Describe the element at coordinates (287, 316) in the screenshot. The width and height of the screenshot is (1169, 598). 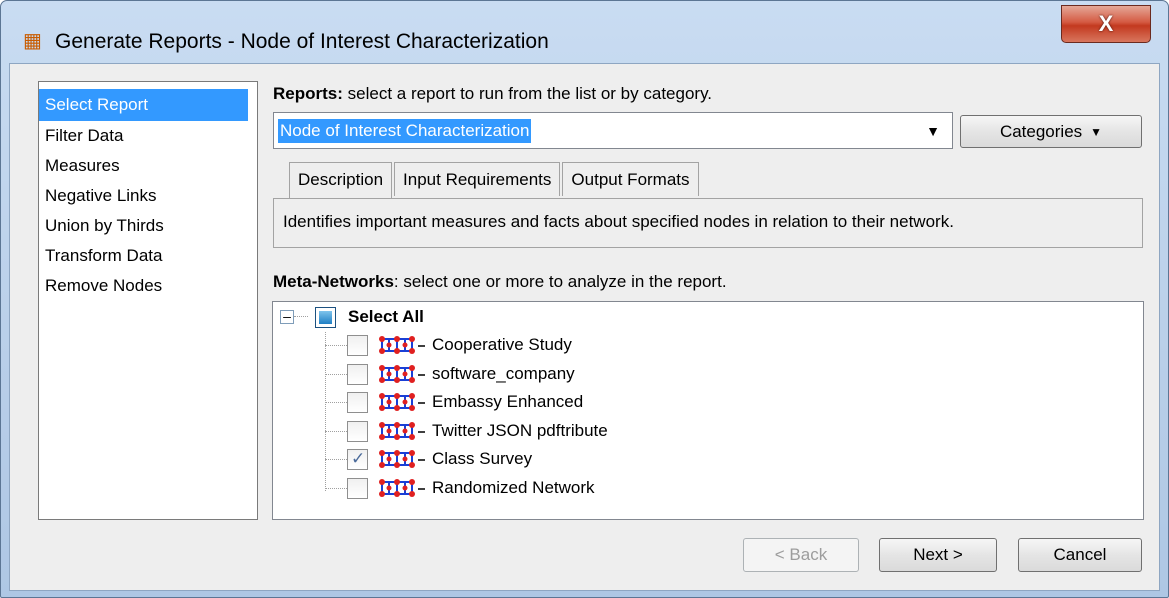
I see `collapse-icon: –` at that location.